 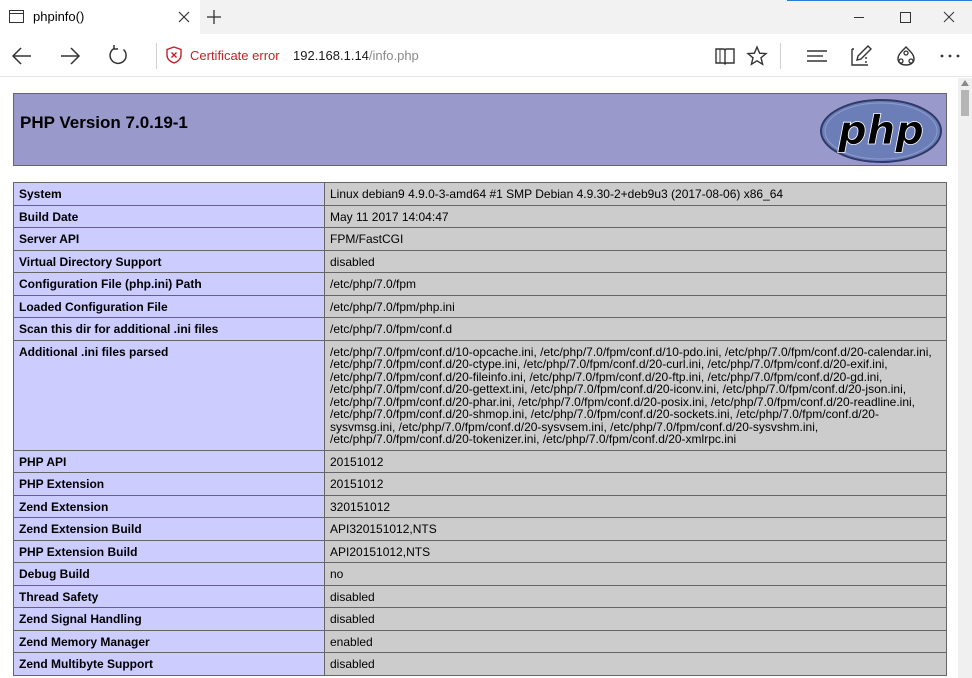 I want to click on row-key: Zend Extension, so click(x=169, y=506).